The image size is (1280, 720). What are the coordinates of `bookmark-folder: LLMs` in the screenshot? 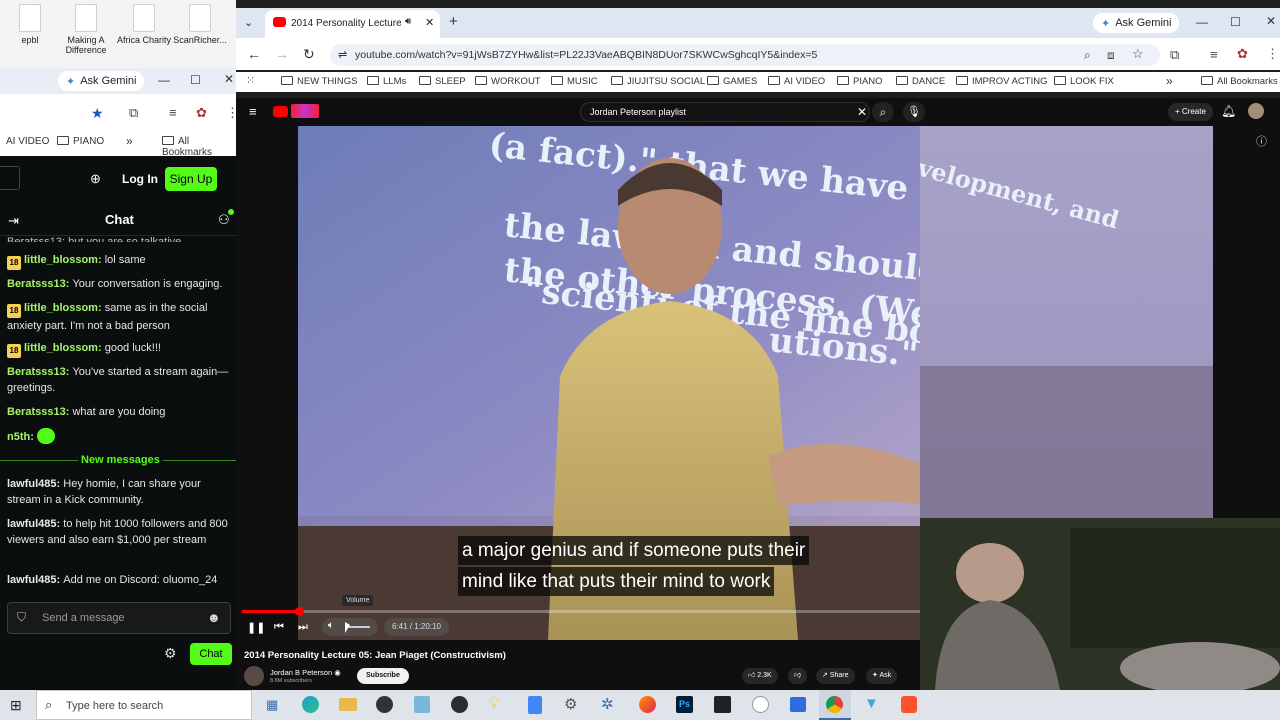 It's located at (386, 81).